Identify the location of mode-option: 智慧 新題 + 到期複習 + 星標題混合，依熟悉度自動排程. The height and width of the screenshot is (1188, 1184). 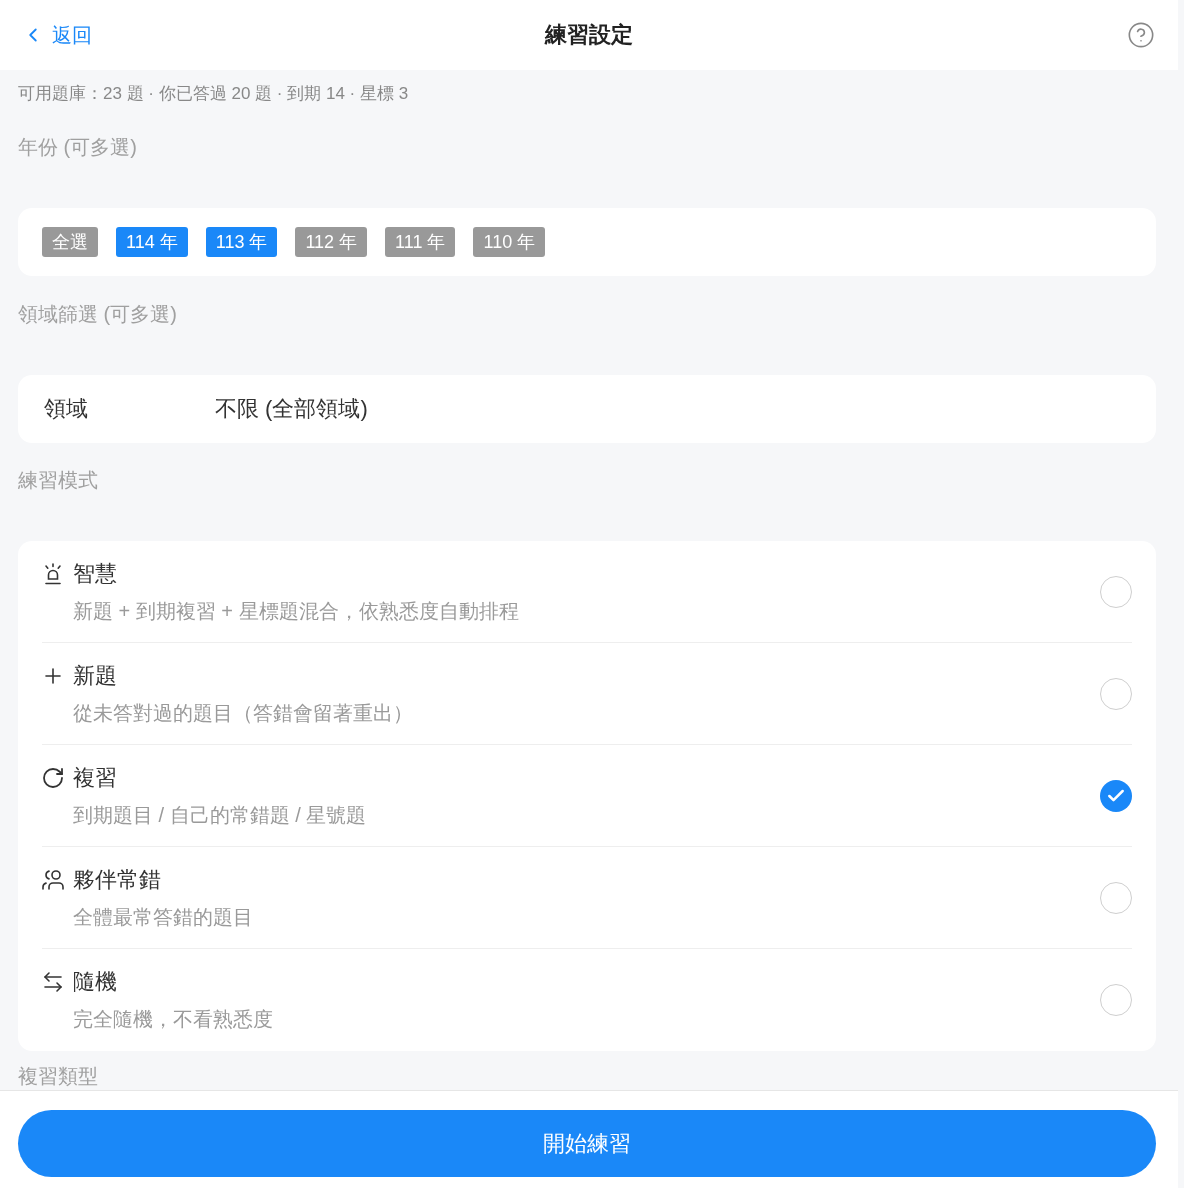
(587, 592).